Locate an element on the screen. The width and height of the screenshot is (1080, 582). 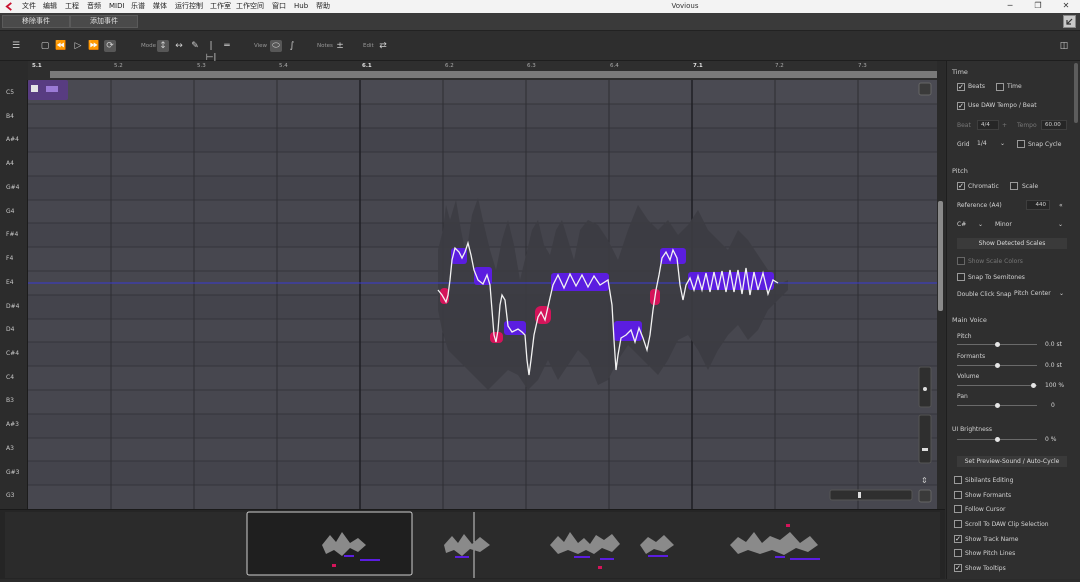
notes-label: Notes is located at coordinates (325, 46).